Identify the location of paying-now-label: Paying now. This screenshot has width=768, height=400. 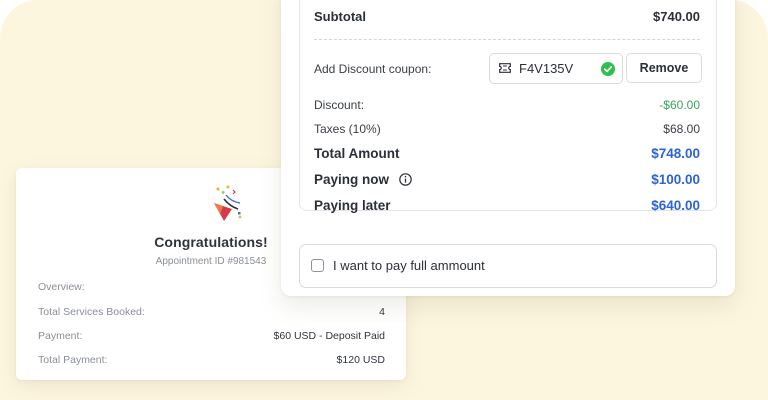
(352, 179).